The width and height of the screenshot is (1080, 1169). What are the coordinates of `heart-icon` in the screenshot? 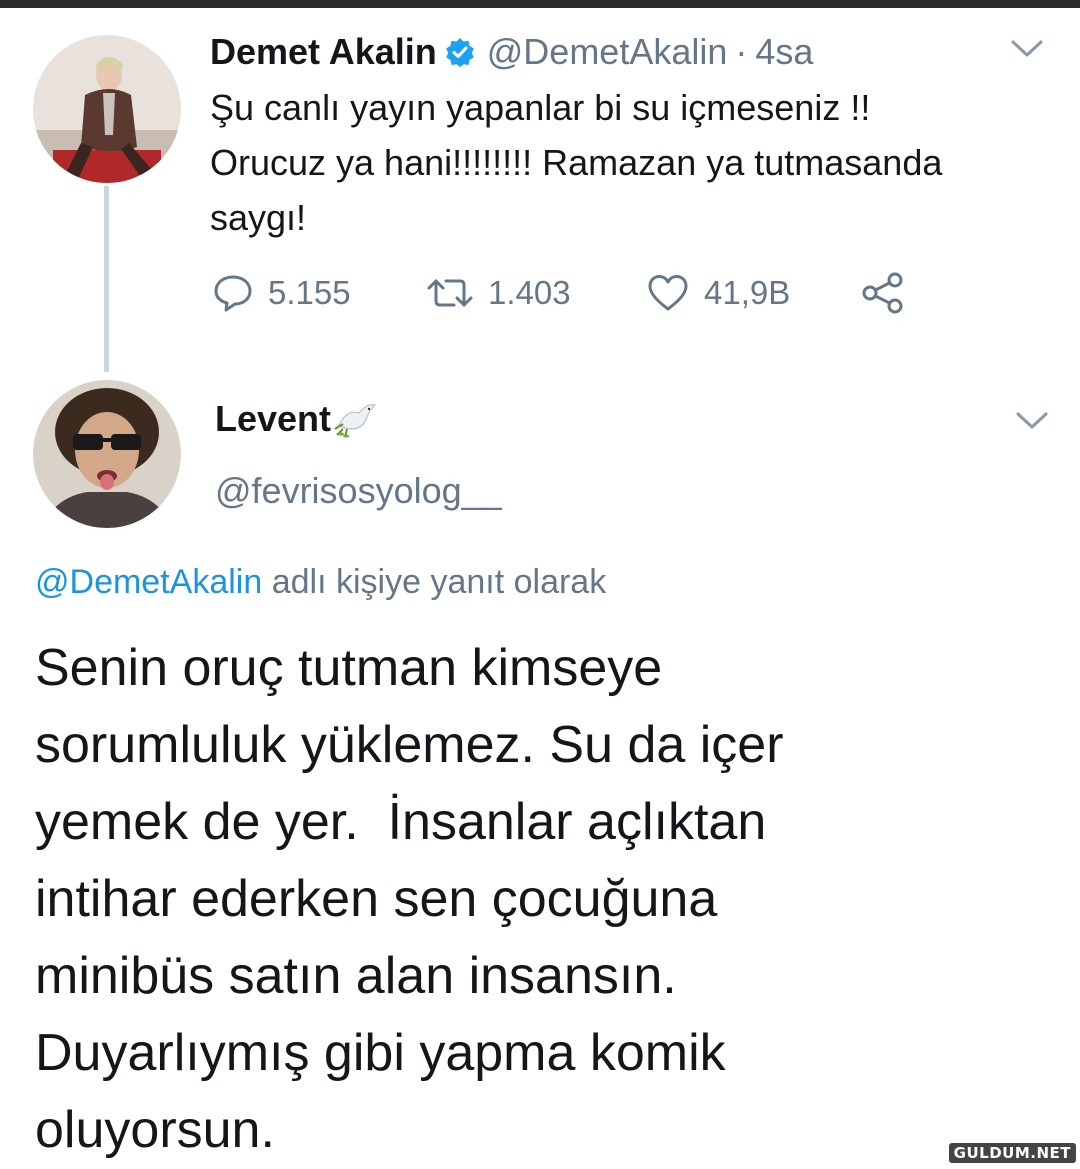 It's located at (668, 293).